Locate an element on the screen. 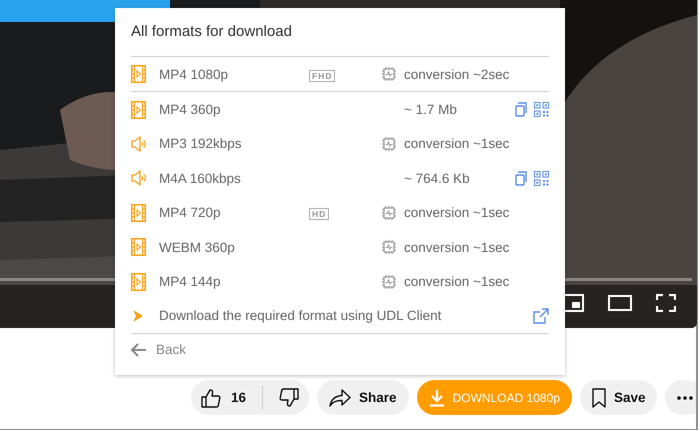 Image resolution: width=700 pixels, height=431 pixels. format-link: MP4 144p is located at coordinates (234, 282).